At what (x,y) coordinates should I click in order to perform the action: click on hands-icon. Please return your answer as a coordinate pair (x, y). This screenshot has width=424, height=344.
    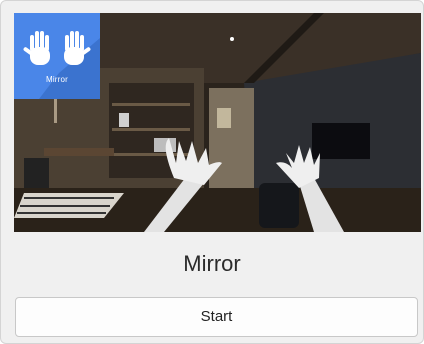
    Looking at the image, I should click on (61, 65).